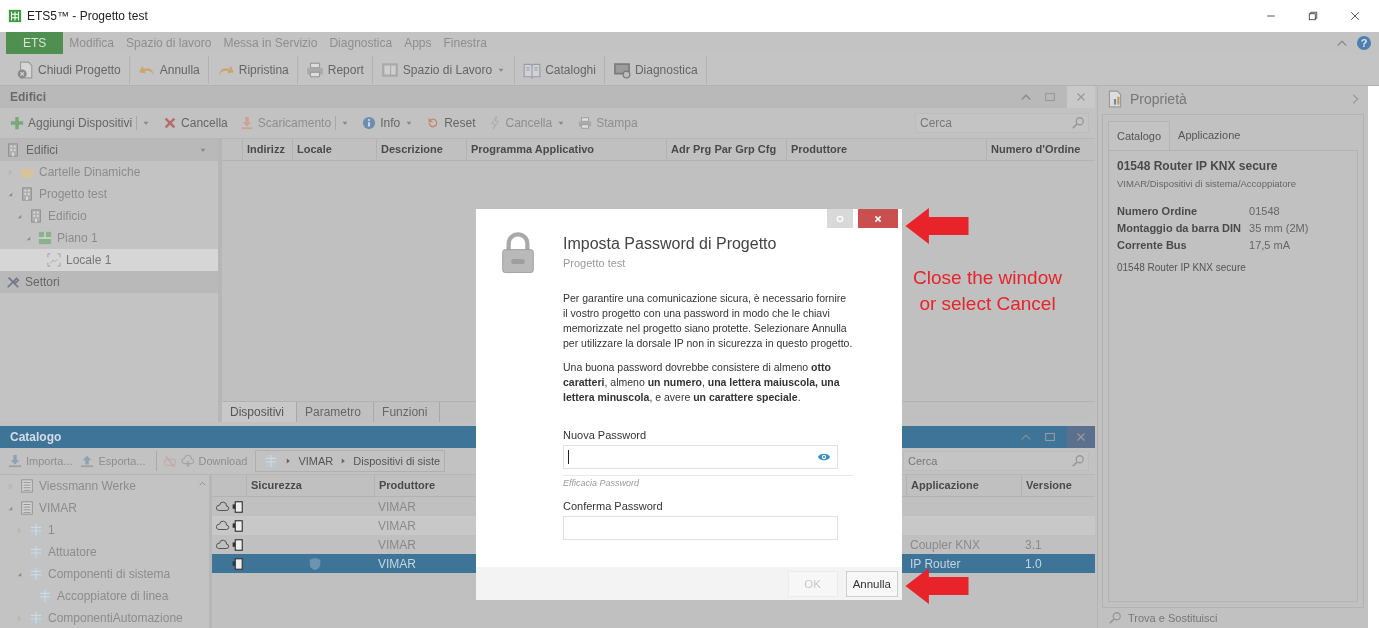  Describe the element at coordinates (621, 69) in the screenshot. I see `monitor-icon` at that location.